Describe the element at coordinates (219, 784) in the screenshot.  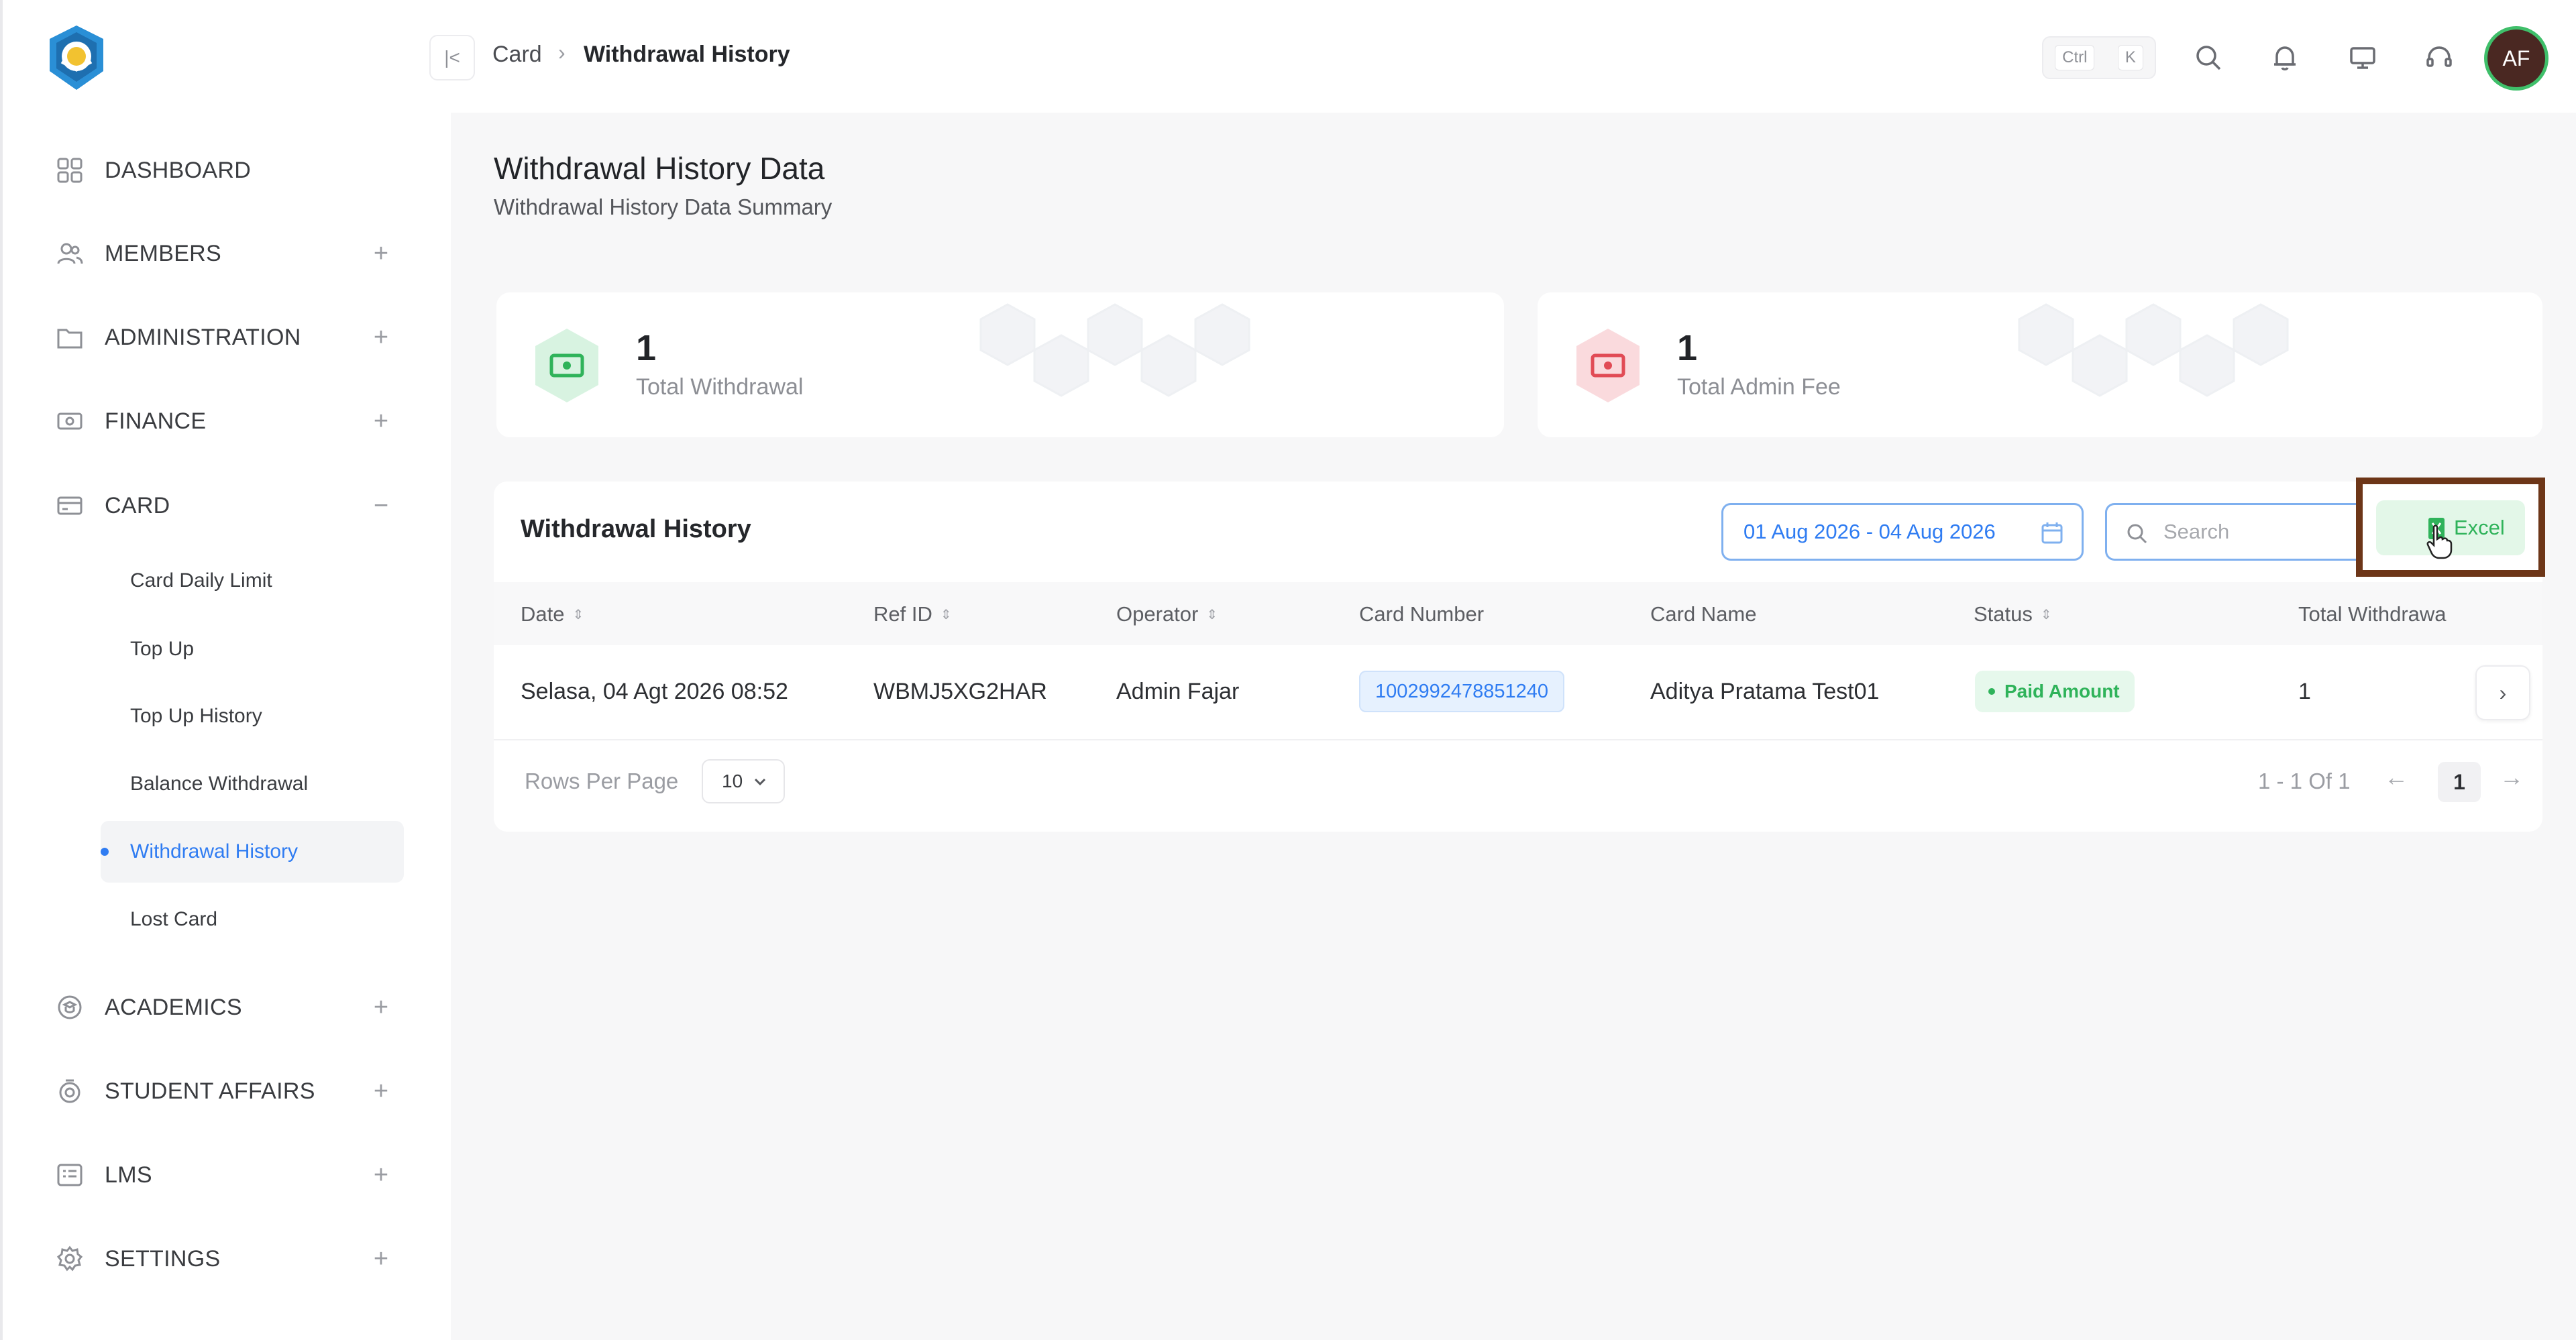
I see `sidebar-subitem-label: Balance Withdrawal` at that location.